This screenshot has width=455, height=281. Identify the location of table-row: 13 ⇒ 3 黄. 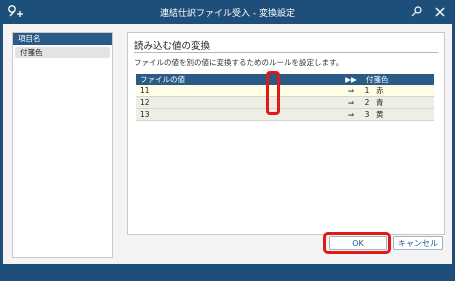
(285, 114).